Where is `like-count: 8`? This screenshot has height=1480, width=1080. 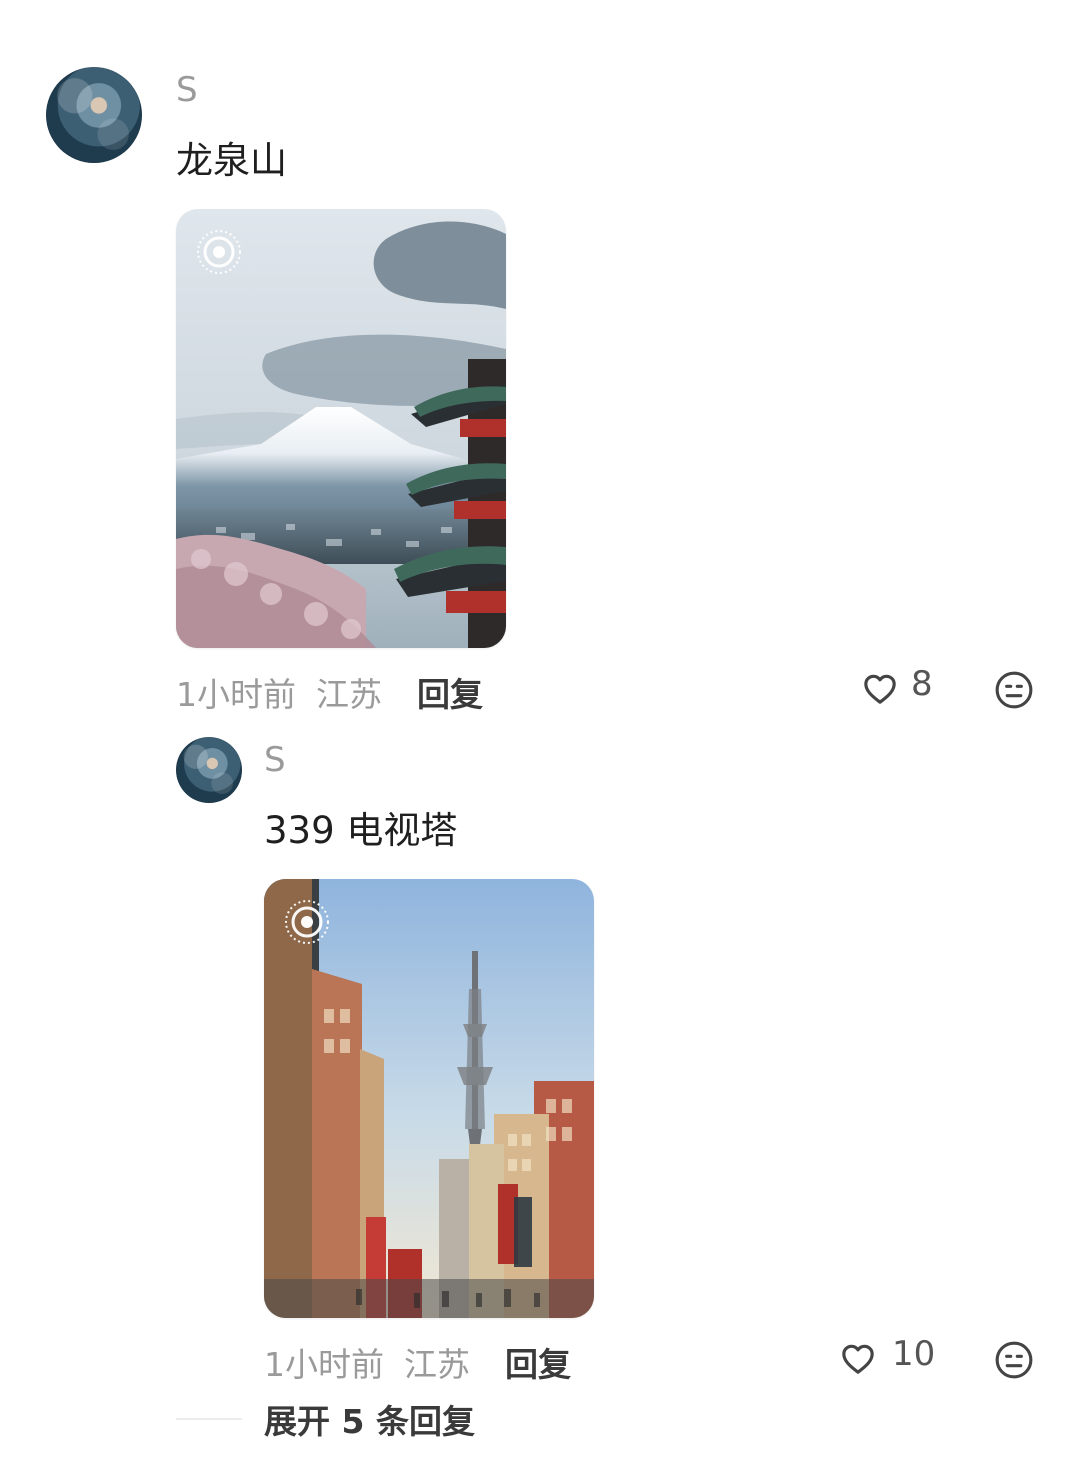
like-count: 8 is located at coordinates (922, 684).